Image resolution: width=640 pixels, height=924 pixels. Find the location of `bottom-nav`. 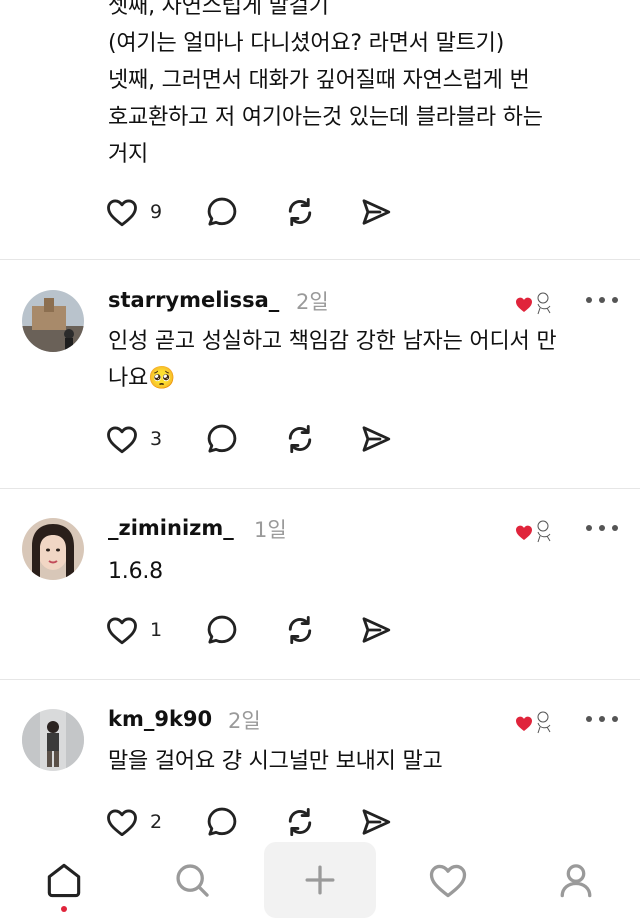

bottom-nav is located at coordinates (320, 880).